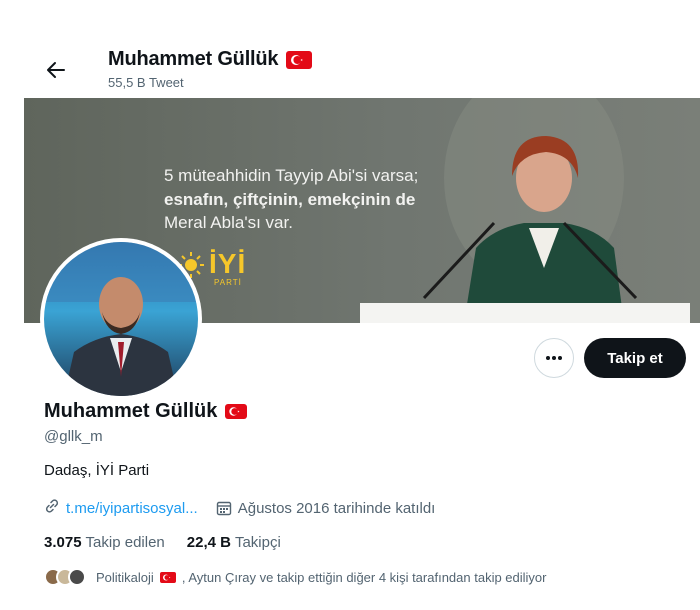 The height and width of the screenshot is (610, 700). I want to click on profile-stats: 3.075 Takip edilen 22,4 B Takipçi, so click(162, 542).